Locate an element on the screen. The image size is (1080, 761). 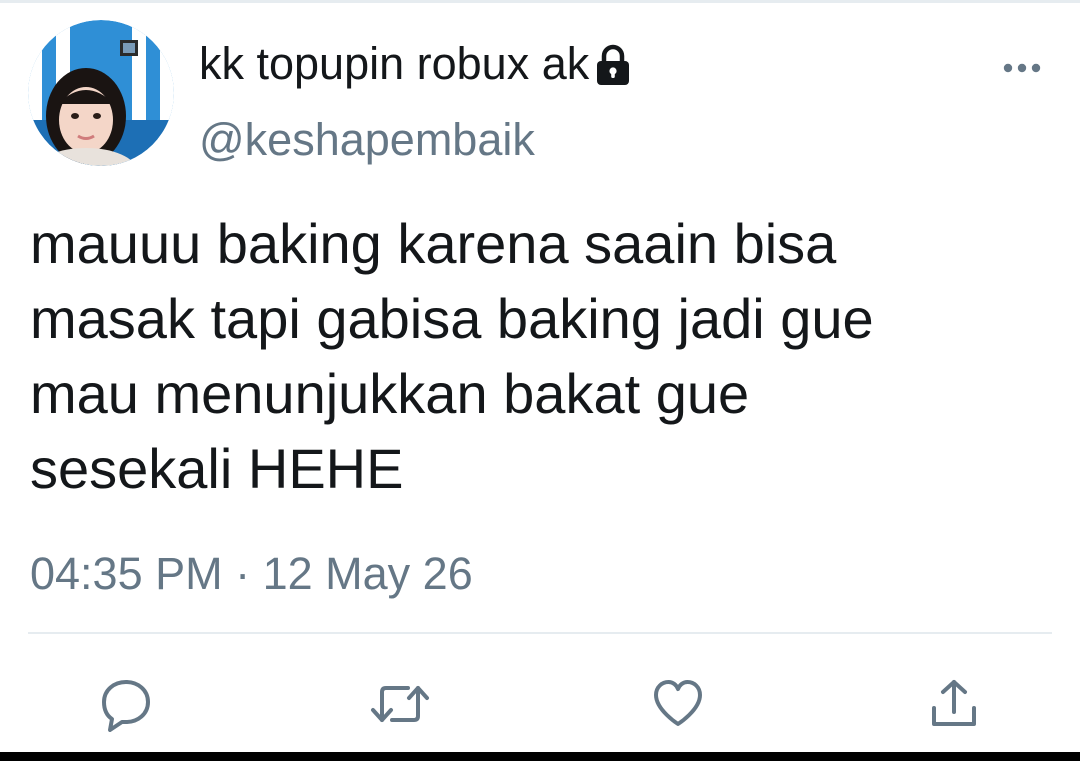
display-name: kk topupin robux ak is located at coordinates (416, 64).